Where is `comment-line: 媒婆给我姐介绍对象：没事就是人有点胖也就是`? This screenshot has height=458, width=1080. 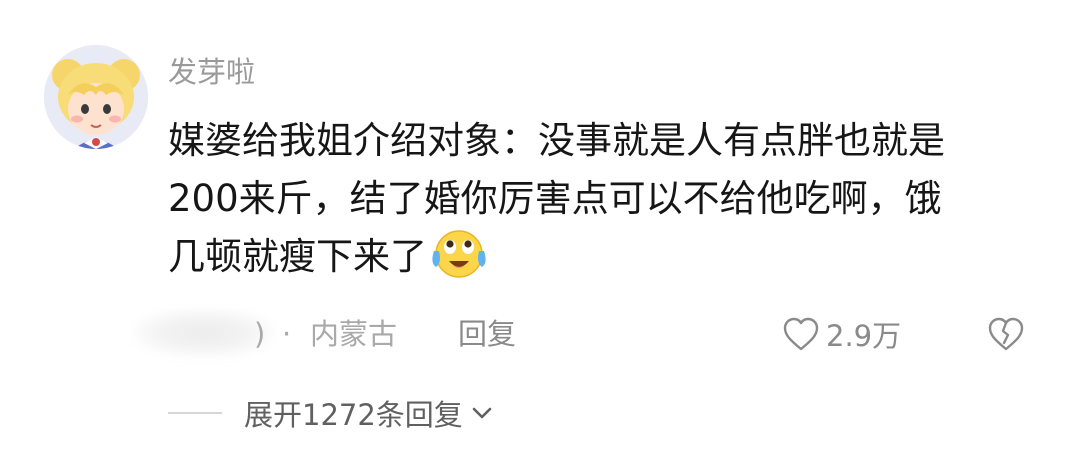 comment-line: 媒婆给我姐介绍对象：没事就是人有点胖也就是 is located at coordinates (556, 140).